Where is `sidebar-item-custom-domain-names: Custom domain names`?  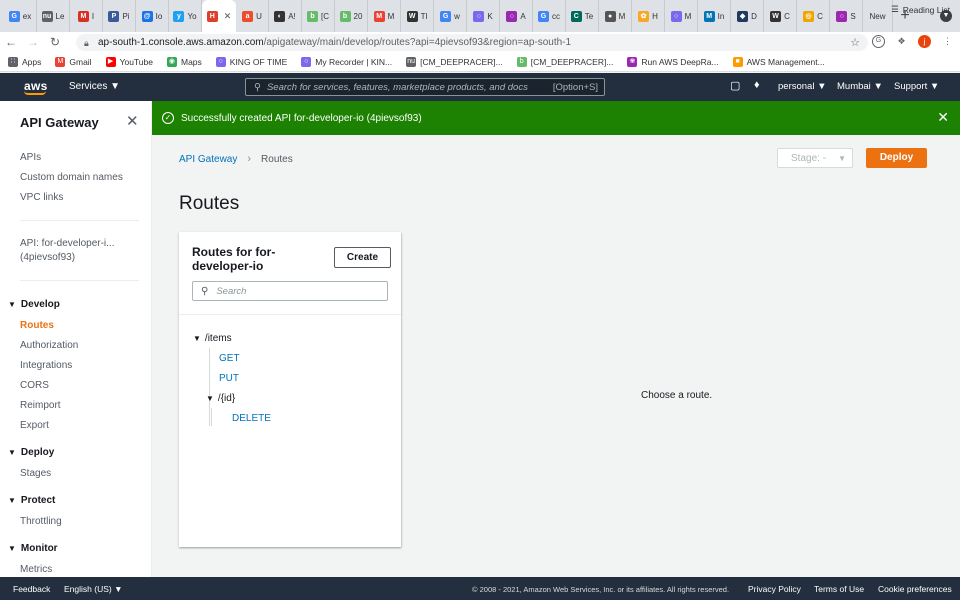 sidebar-item-custom-domain-names: Custom domain names is located at coordinates (71, 177).